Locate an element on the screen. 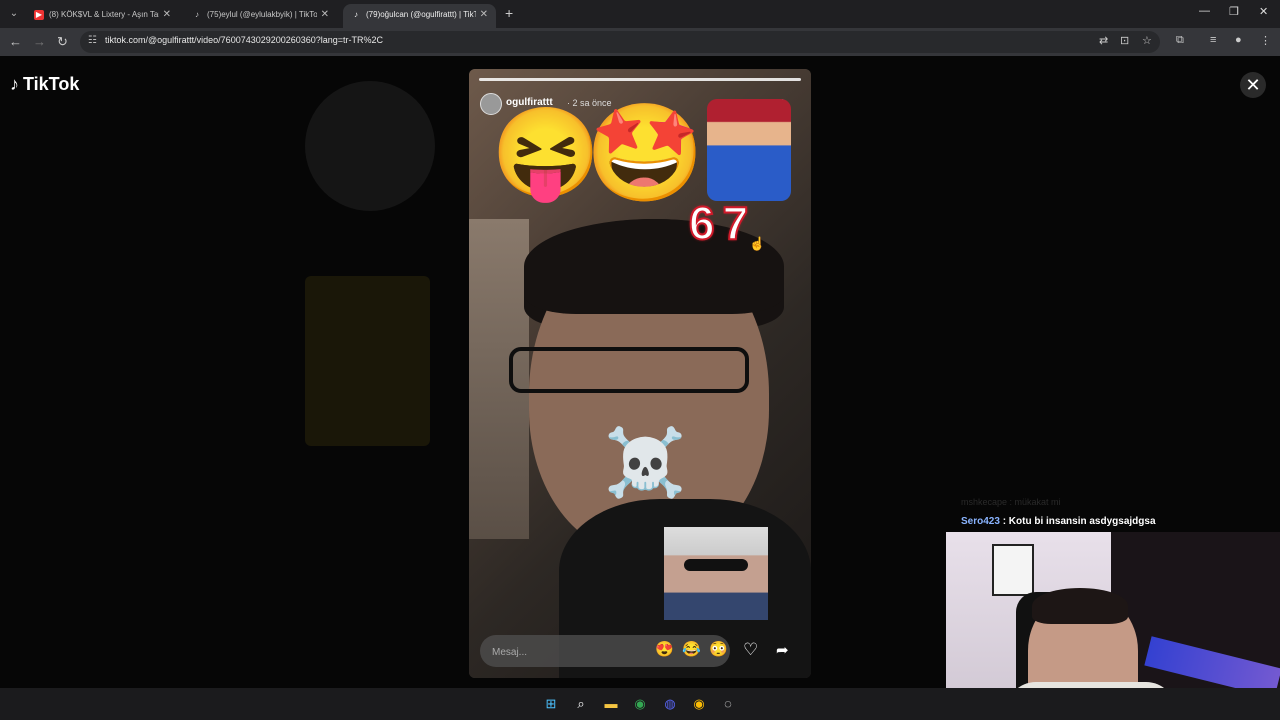 Image resolution: width=1280 pixels, height=720 pixels. quick-reaction-flushed: 😳 is located at coordinates (718, 649).